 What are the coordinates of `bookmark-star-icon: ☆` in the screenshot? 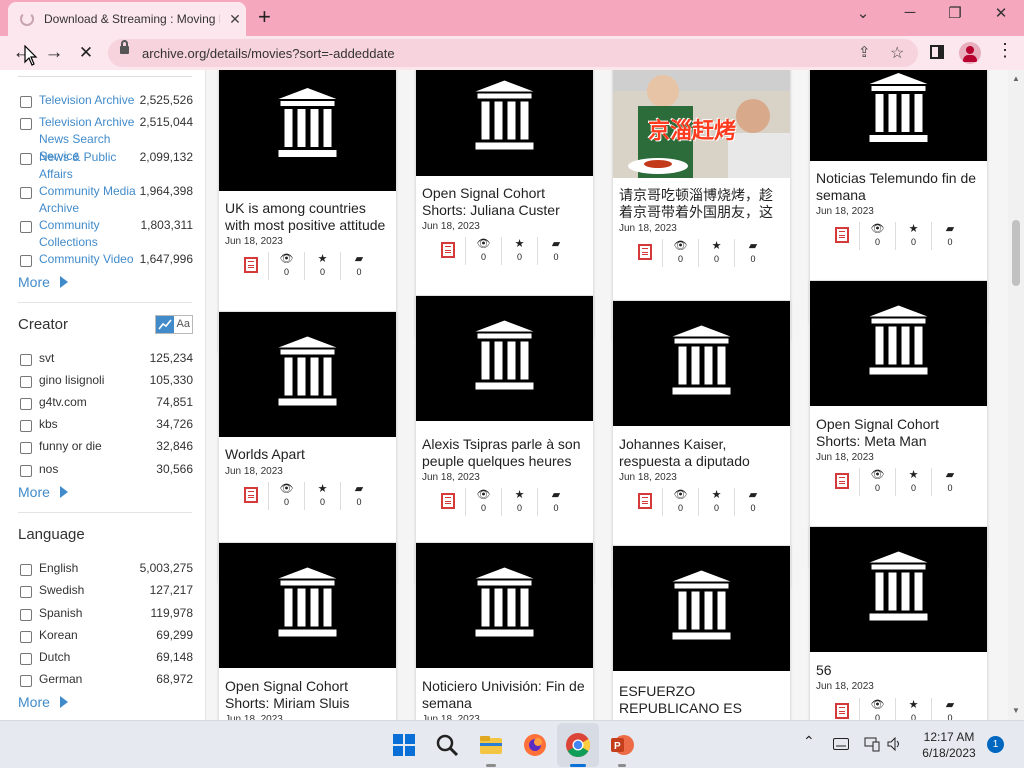 It's located at (897, 53).